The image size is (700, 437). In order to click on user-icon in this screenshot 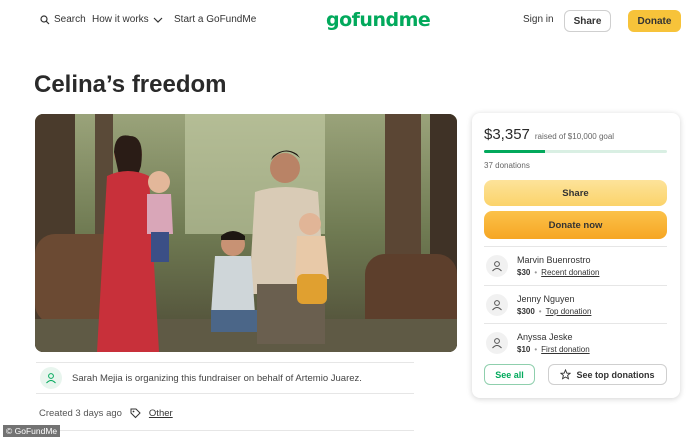, I will do `click(51, 378)`.